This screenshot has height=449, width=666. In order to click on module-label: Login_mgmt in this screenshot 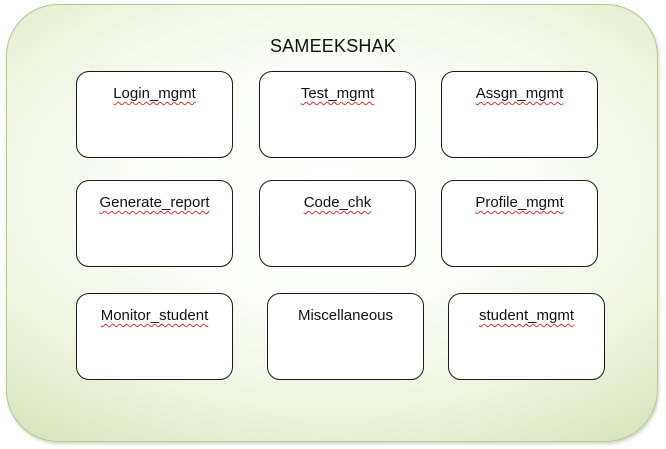, I will do `click(154, 93)`.